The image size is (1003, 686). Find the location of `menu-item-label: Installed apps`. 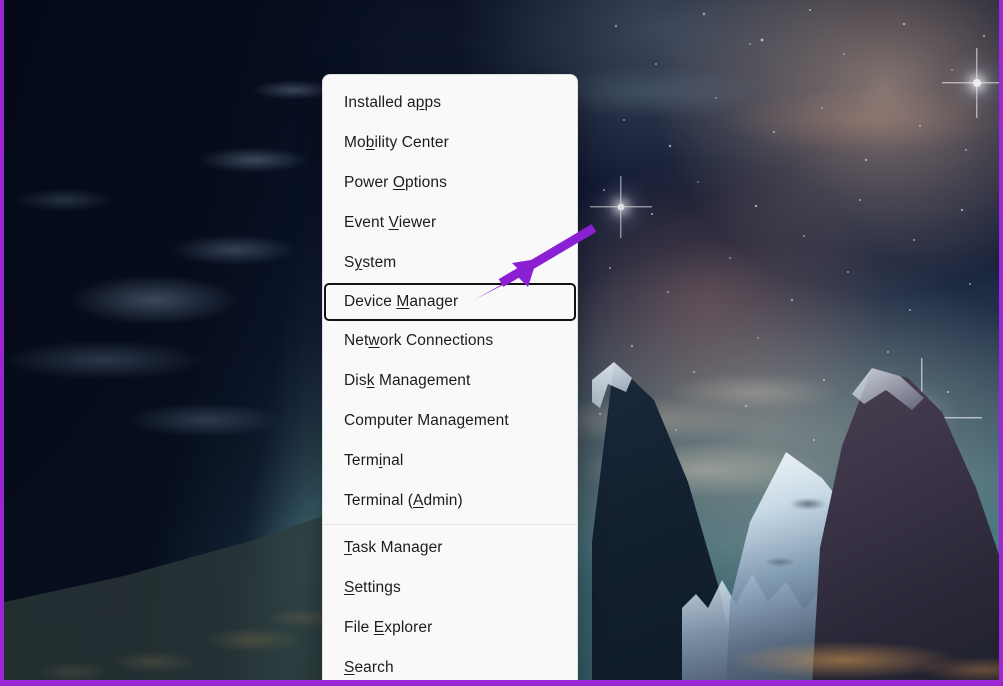

menu-item-label: Installed apps is located at coordinates (393, 102).